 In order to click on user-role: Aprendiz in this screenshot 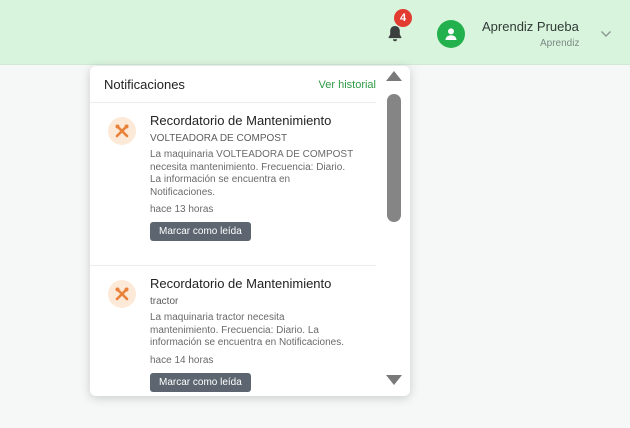, I will do `click(560, 43)`.